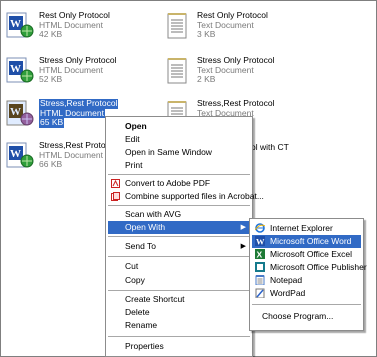  Describe the element at coordinates (179, 280) in the screenshot. I see `menu-copy: Copy` at that location.